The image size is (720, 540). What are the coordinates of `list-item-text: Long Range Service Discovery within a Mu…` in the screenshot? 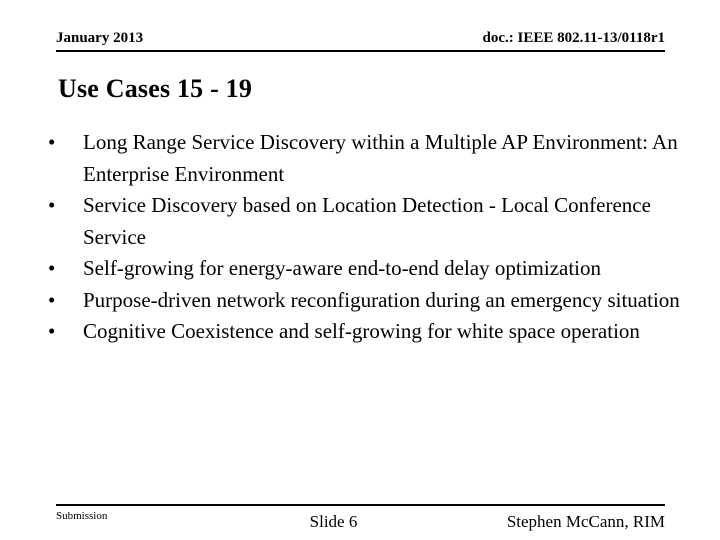 It's located at (380, 158).